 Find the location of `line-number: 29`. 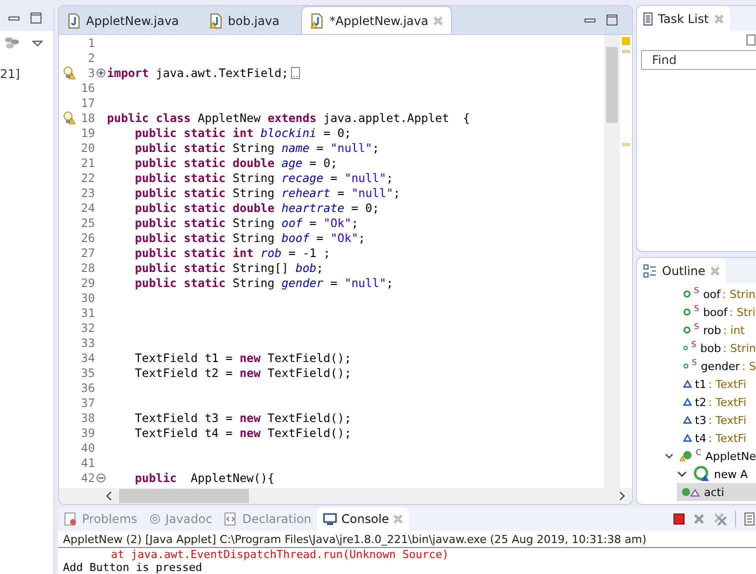

line-number: 29 is located at coordinates (87, 283).